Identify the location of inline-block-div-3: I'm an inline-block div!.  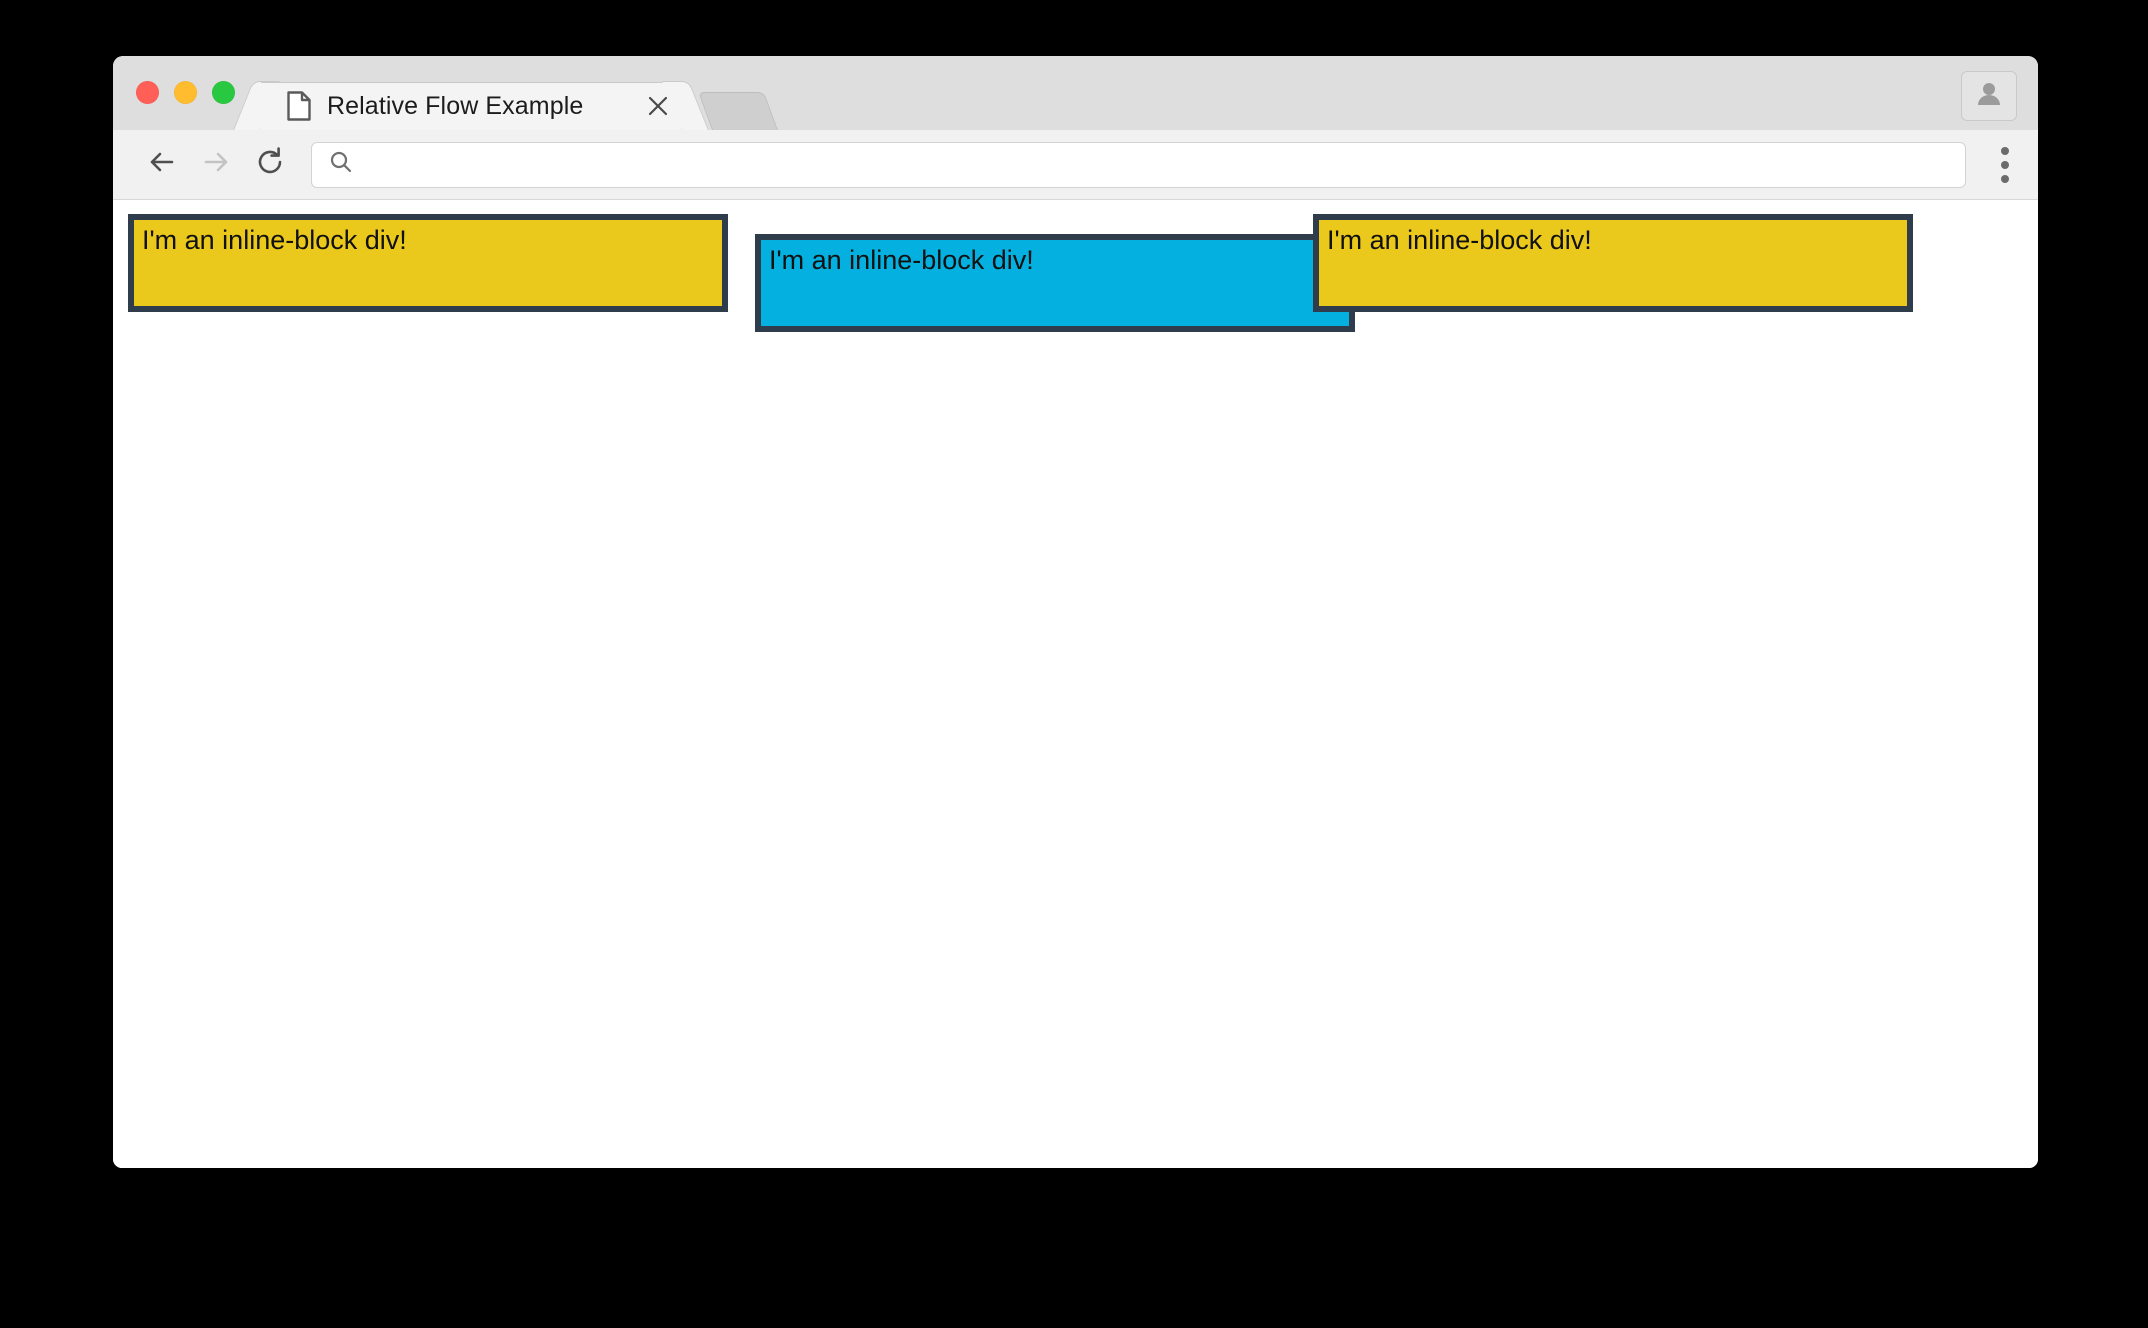
(1613, 263).